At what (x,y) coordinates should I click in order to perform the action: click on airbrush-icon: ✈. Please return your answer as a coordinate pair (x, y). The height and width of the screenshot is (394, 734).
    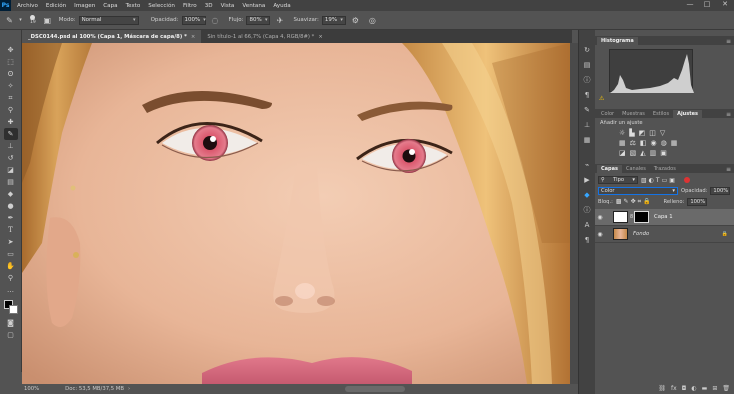
    Looking at the image, I should click on (279, 20).